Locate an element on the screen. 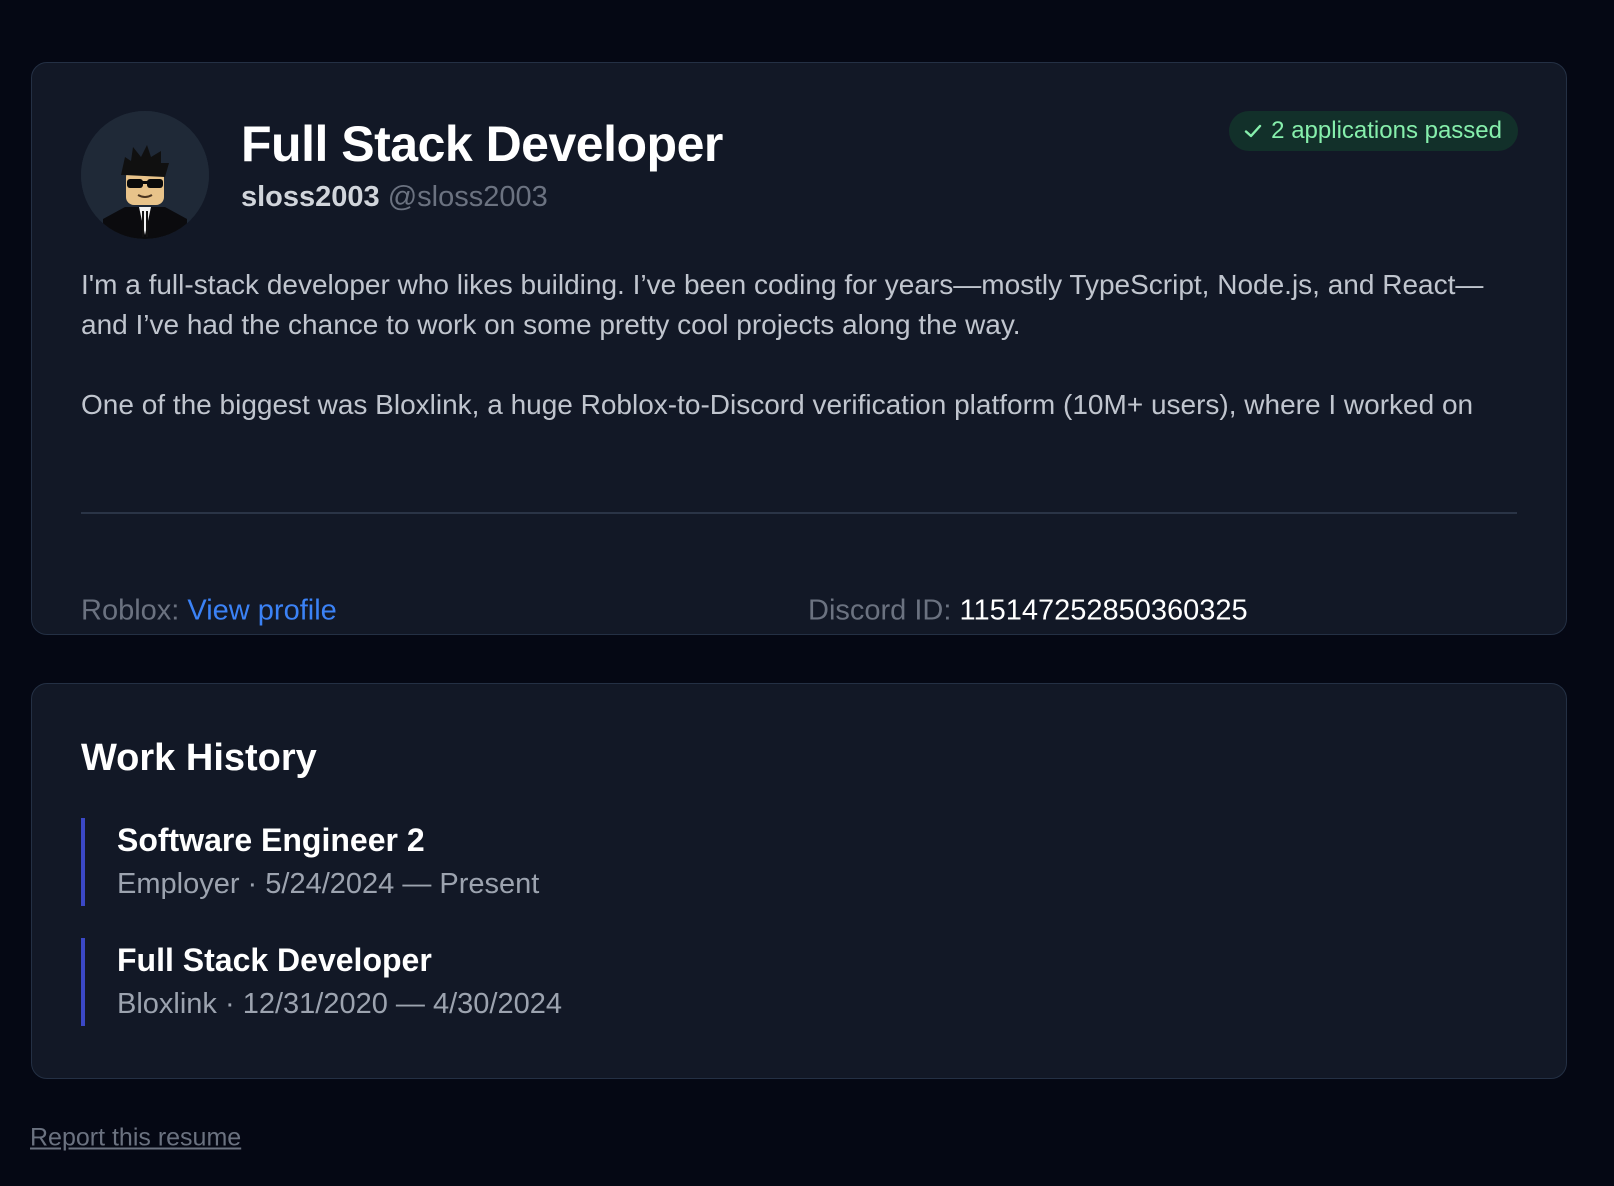 This screenshot has height=1186, width=1614. job-meta: Bloxlink · 12/31/2020 — 4/30/2024 is located at coordinates (339, 1004).